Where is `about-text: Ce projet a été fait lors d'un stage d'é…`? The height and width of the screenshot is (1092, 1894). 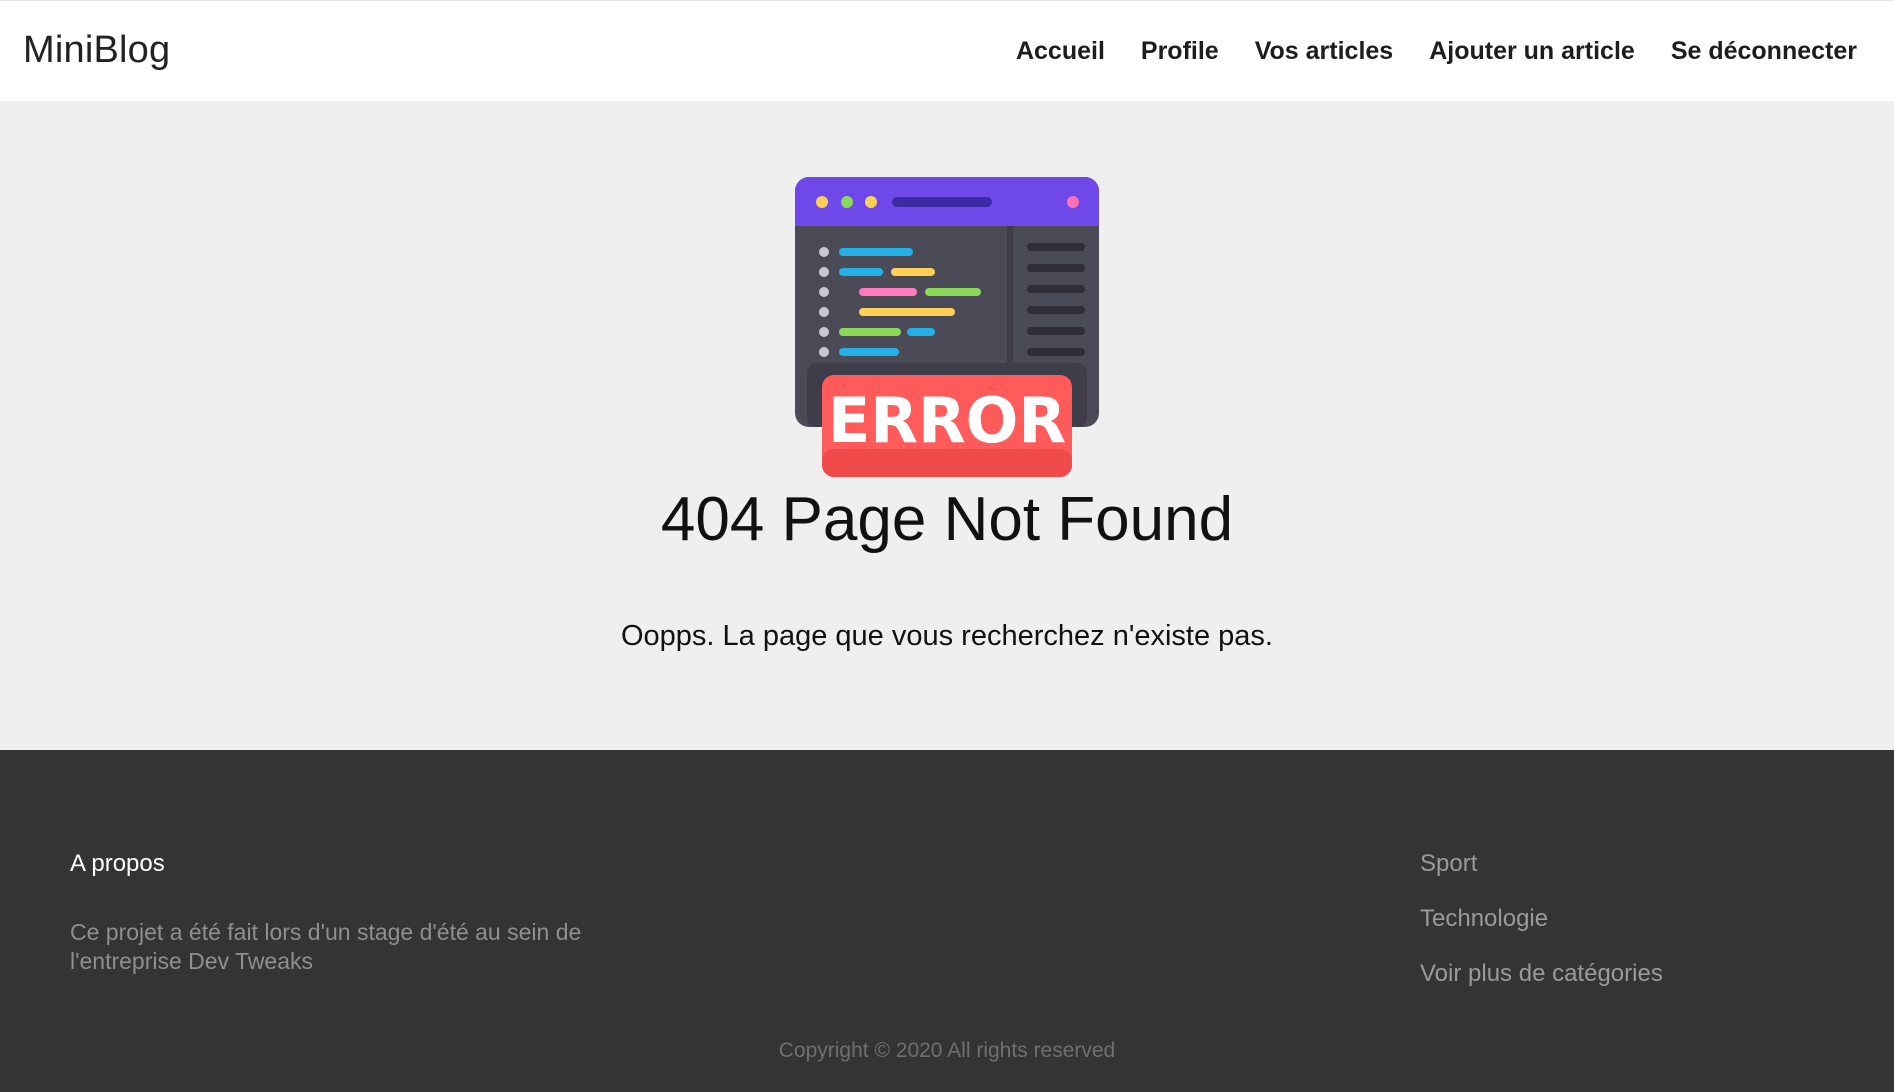 about-text: Ce projet a été fait lors d'un stage d'é… is located at coordinates (326, 946).